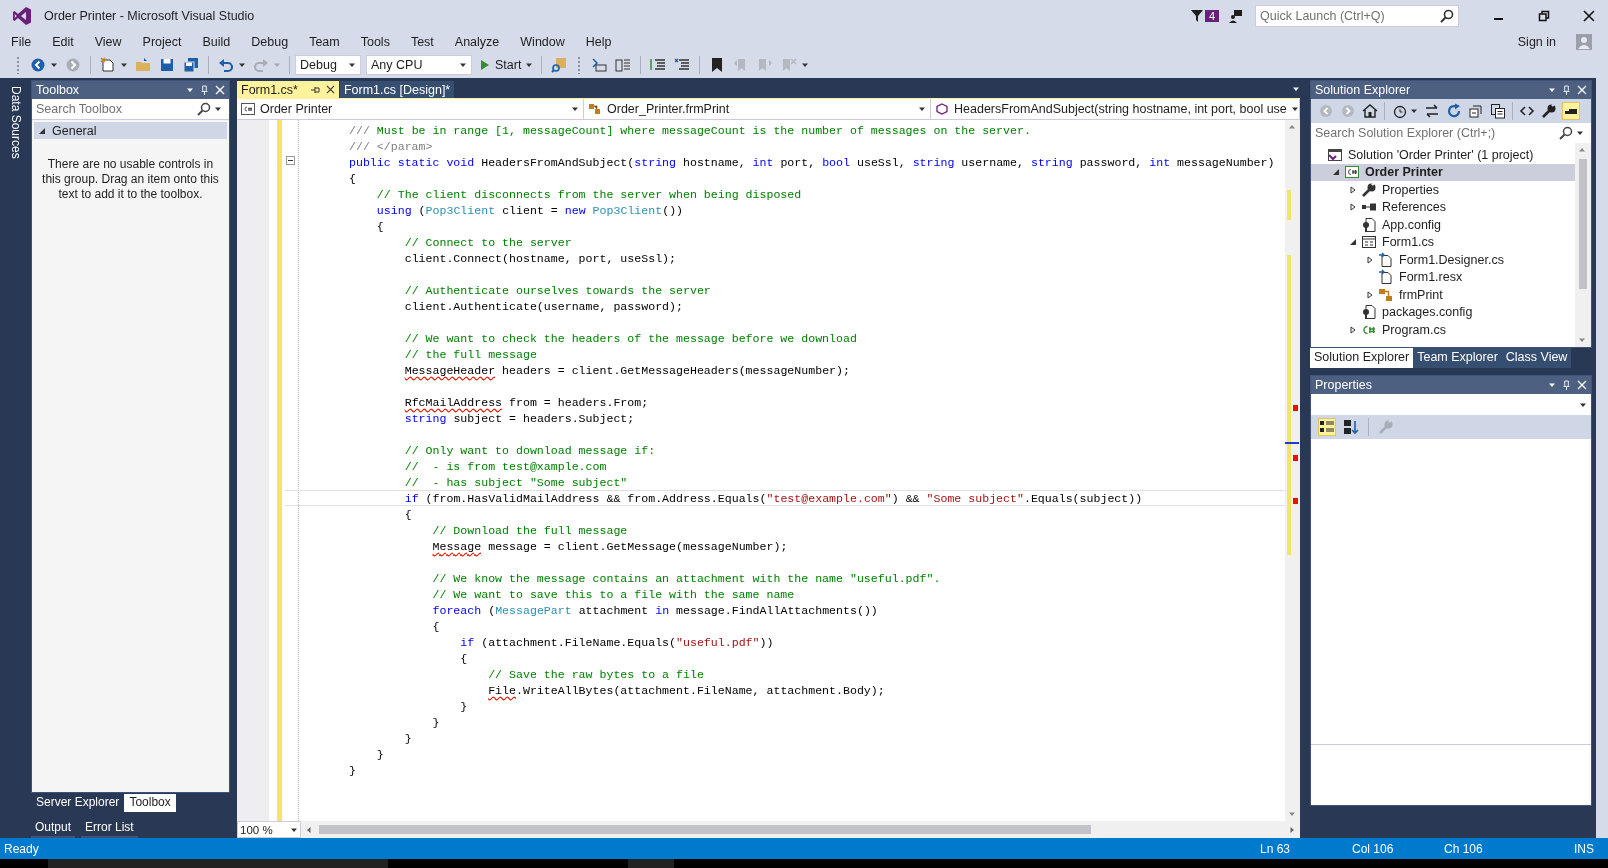 The height and width of the screenshot is (868, 1608). I want to click on restore-icon, so click(1544, 16).